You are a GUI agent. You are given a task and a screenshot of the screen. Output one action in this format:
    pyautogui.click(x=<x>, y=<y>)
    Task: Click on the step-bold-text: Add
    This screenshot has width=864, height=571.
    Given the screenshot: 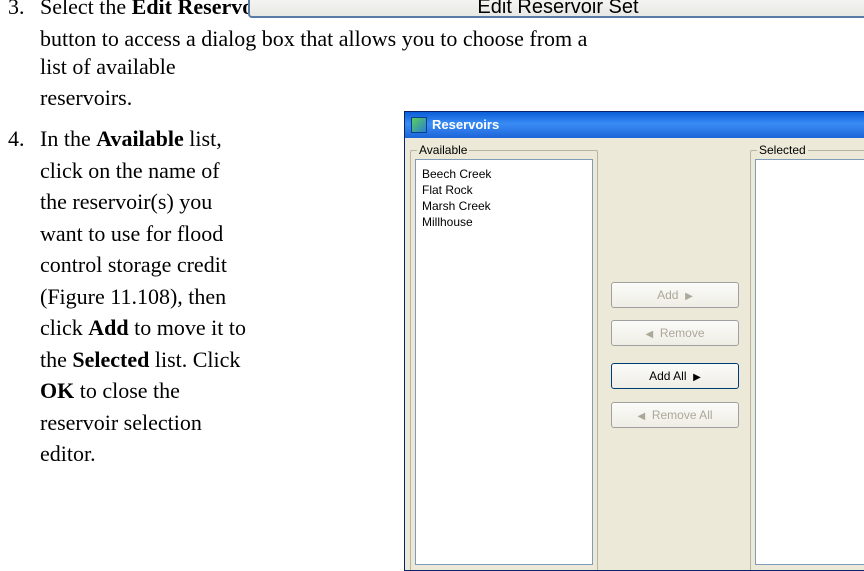 What is the action you would take?
    pyautogui.click(x=108, y=327)
    